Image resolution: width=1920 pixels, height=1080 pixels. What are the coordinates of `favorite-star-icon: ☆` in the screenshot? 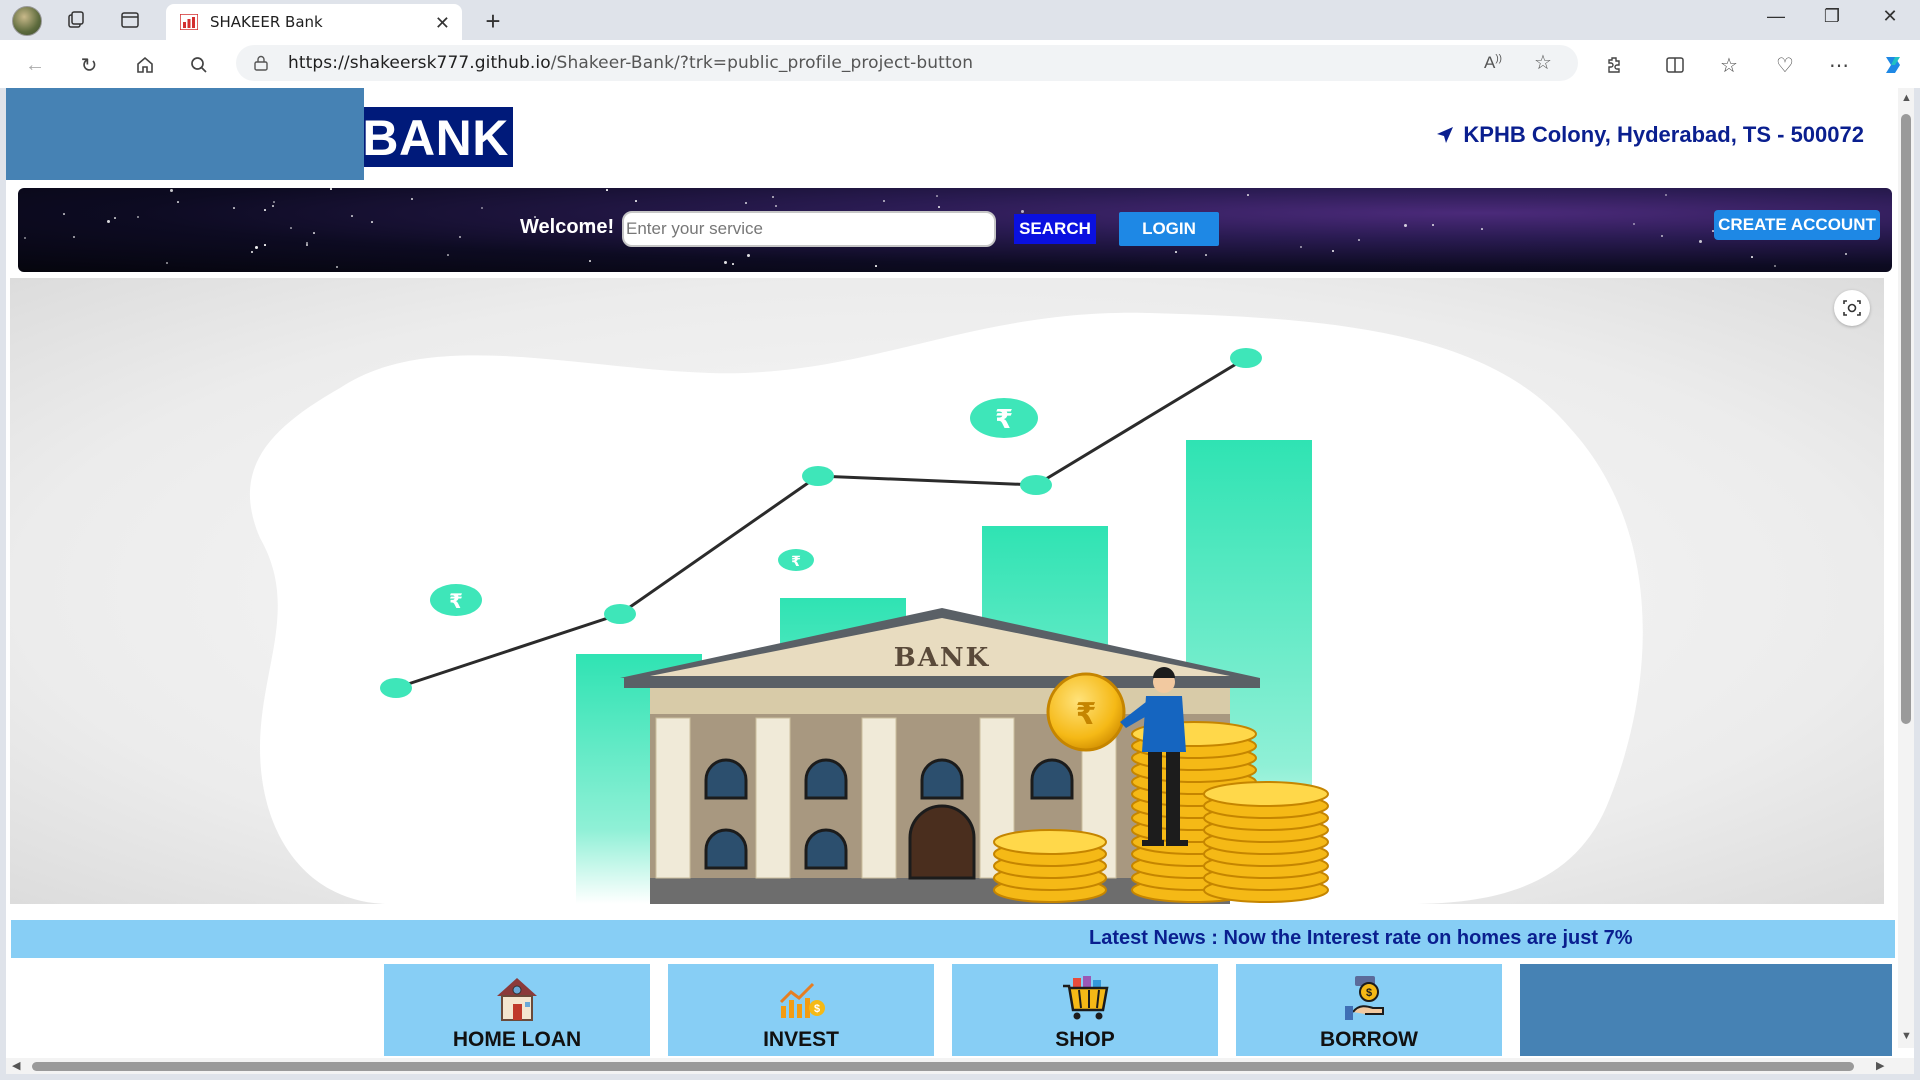 It's located at (1543, 62).